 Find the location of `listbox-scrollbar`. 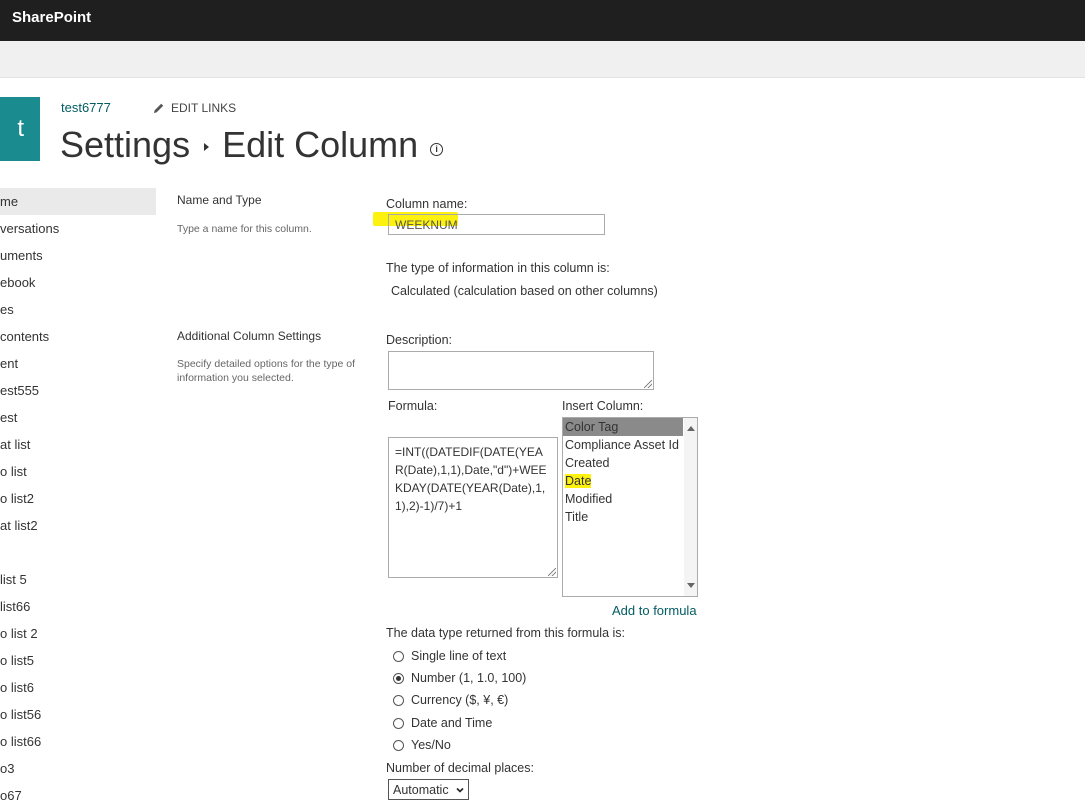

listbox-scrollbar is located at coordinates (690, 507).